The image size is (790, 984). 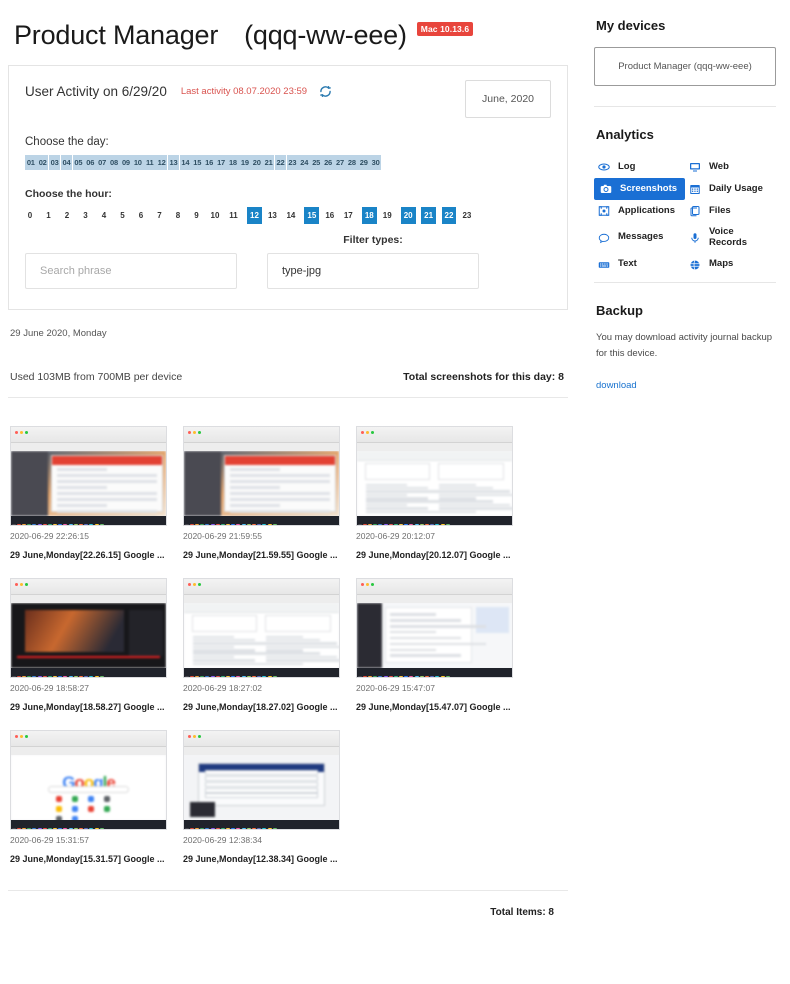 I want to click on download-backup-link: download, so click(x=616, y=385).